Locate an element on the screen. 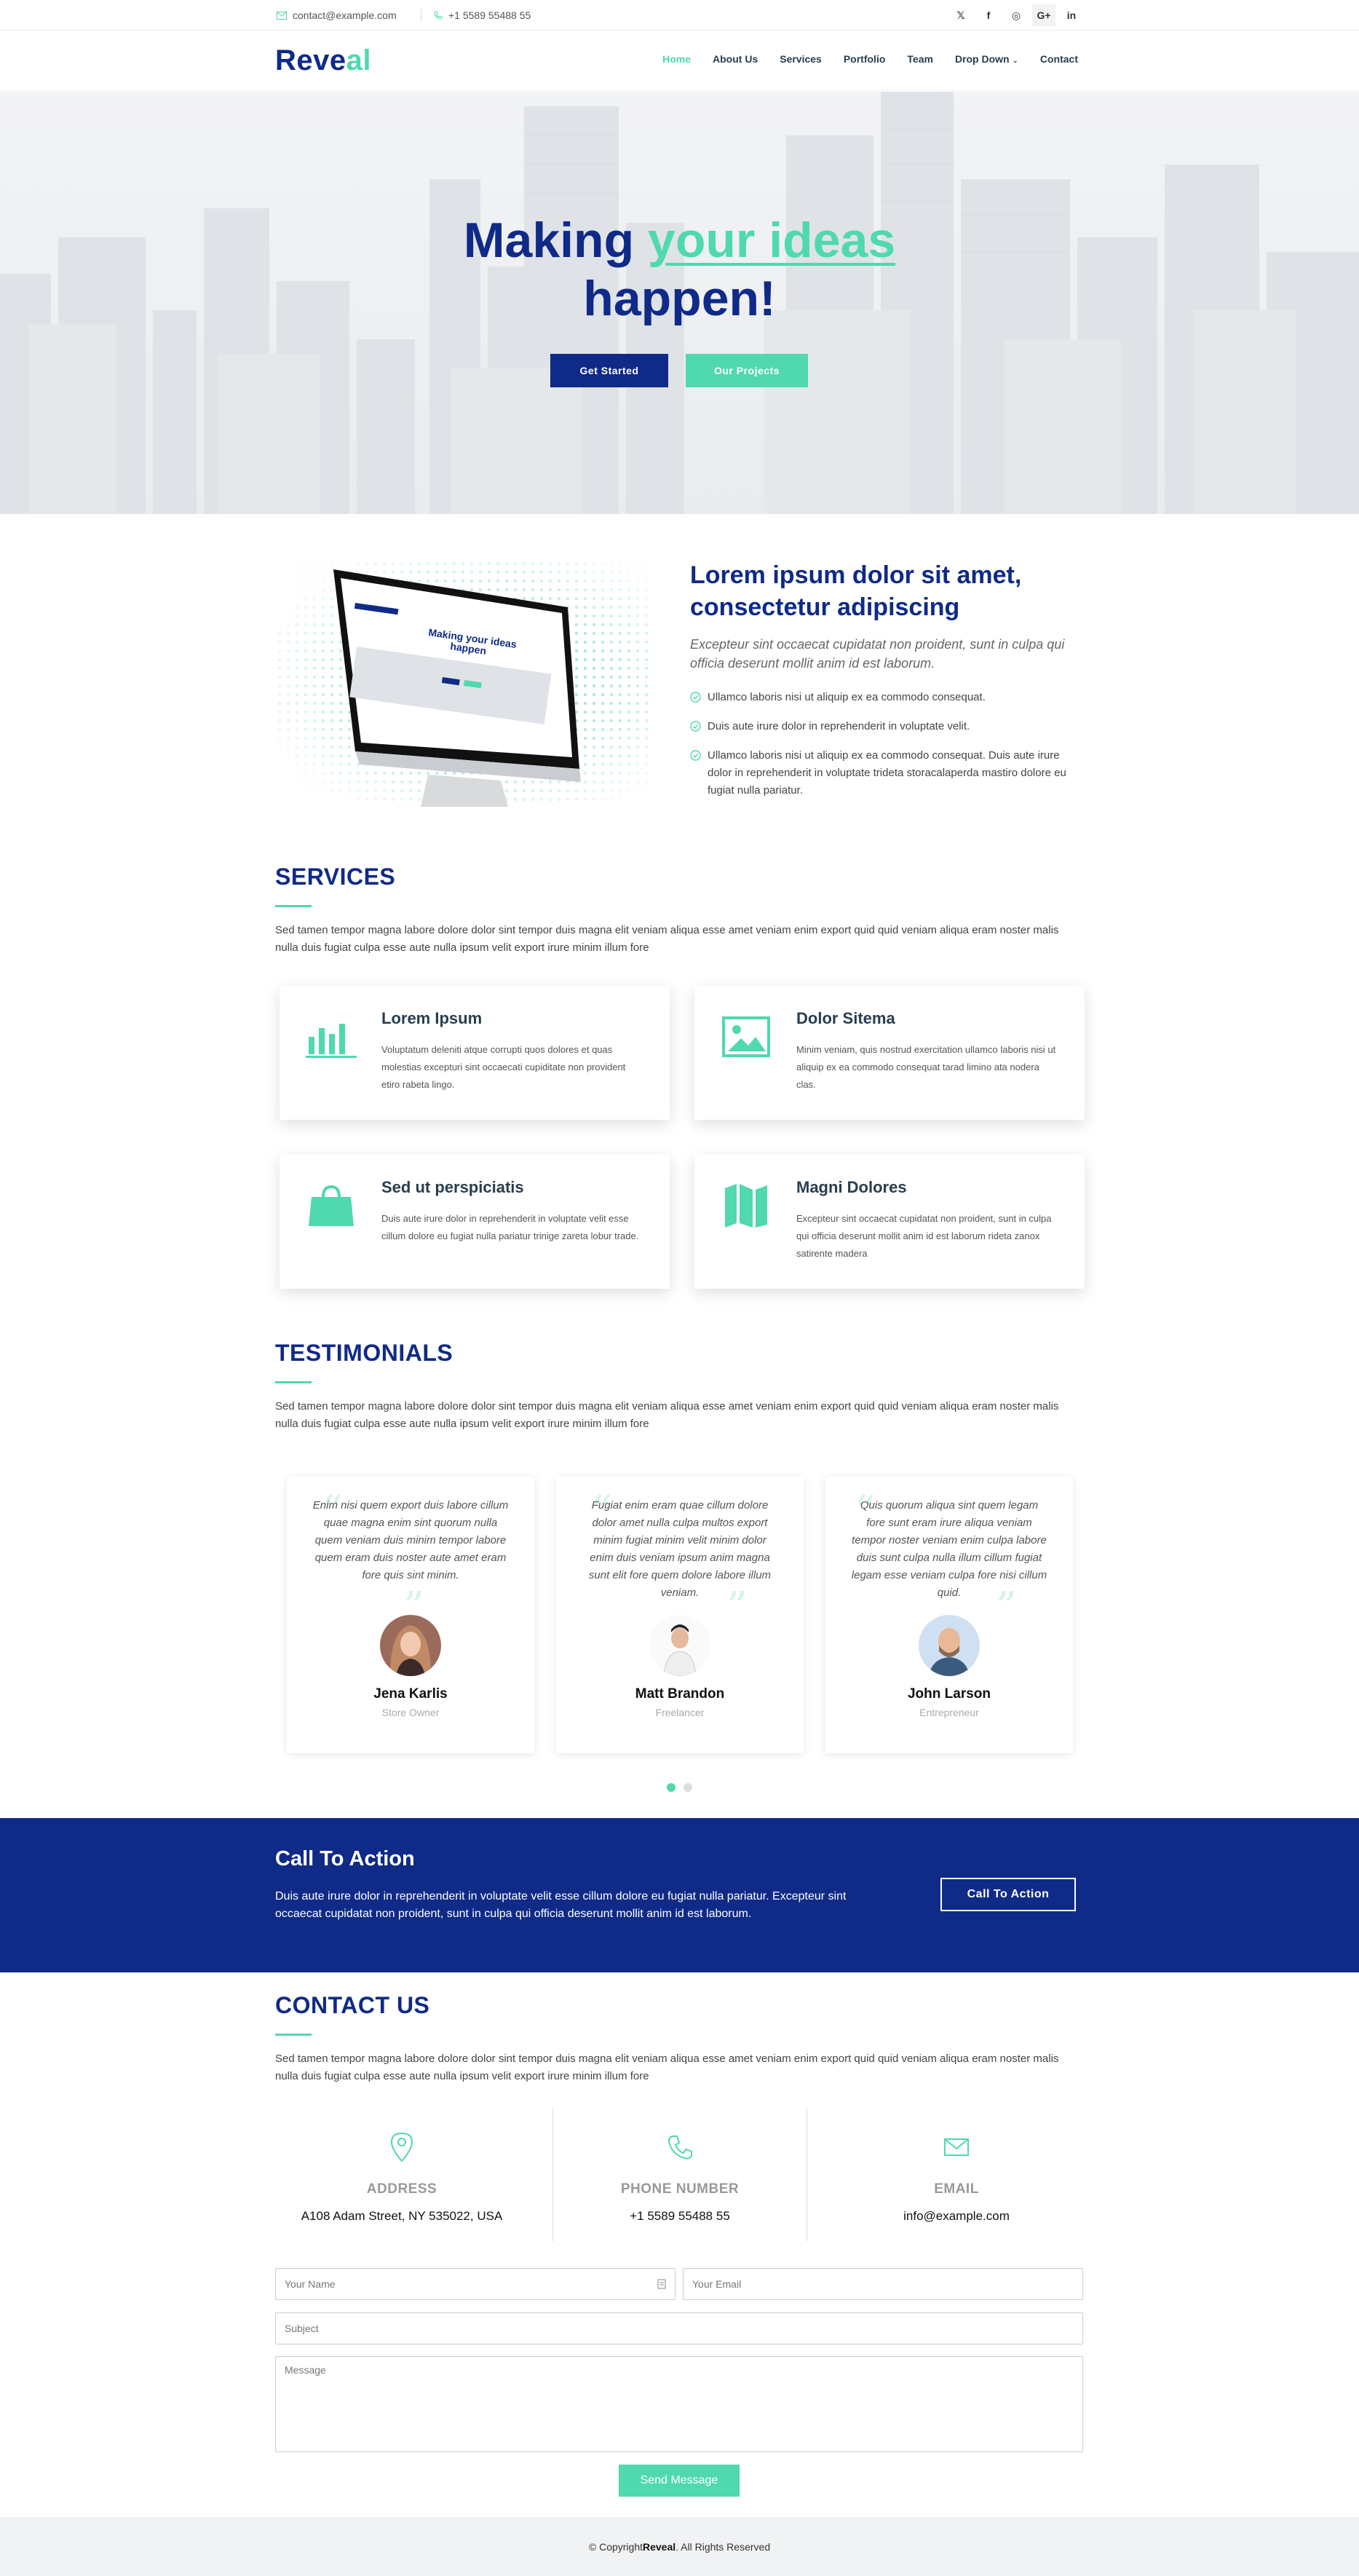  testimonial-role: Entrepreneur is located at coordinates (949, 1712).